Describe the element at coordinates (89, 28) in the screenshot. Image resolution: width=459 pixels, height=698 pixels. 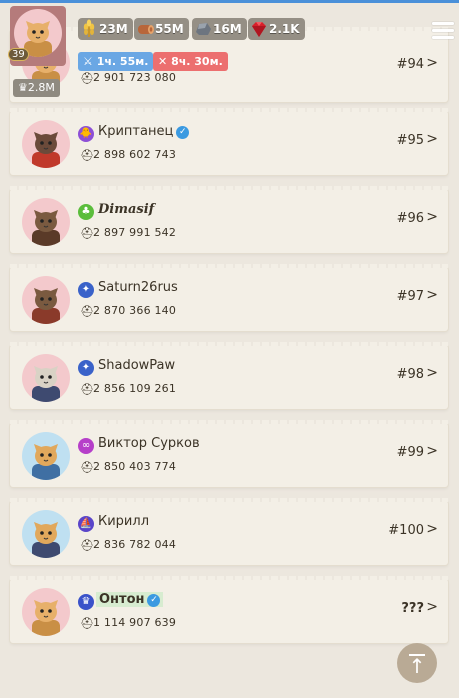
I see `wheat-icon` at that location.